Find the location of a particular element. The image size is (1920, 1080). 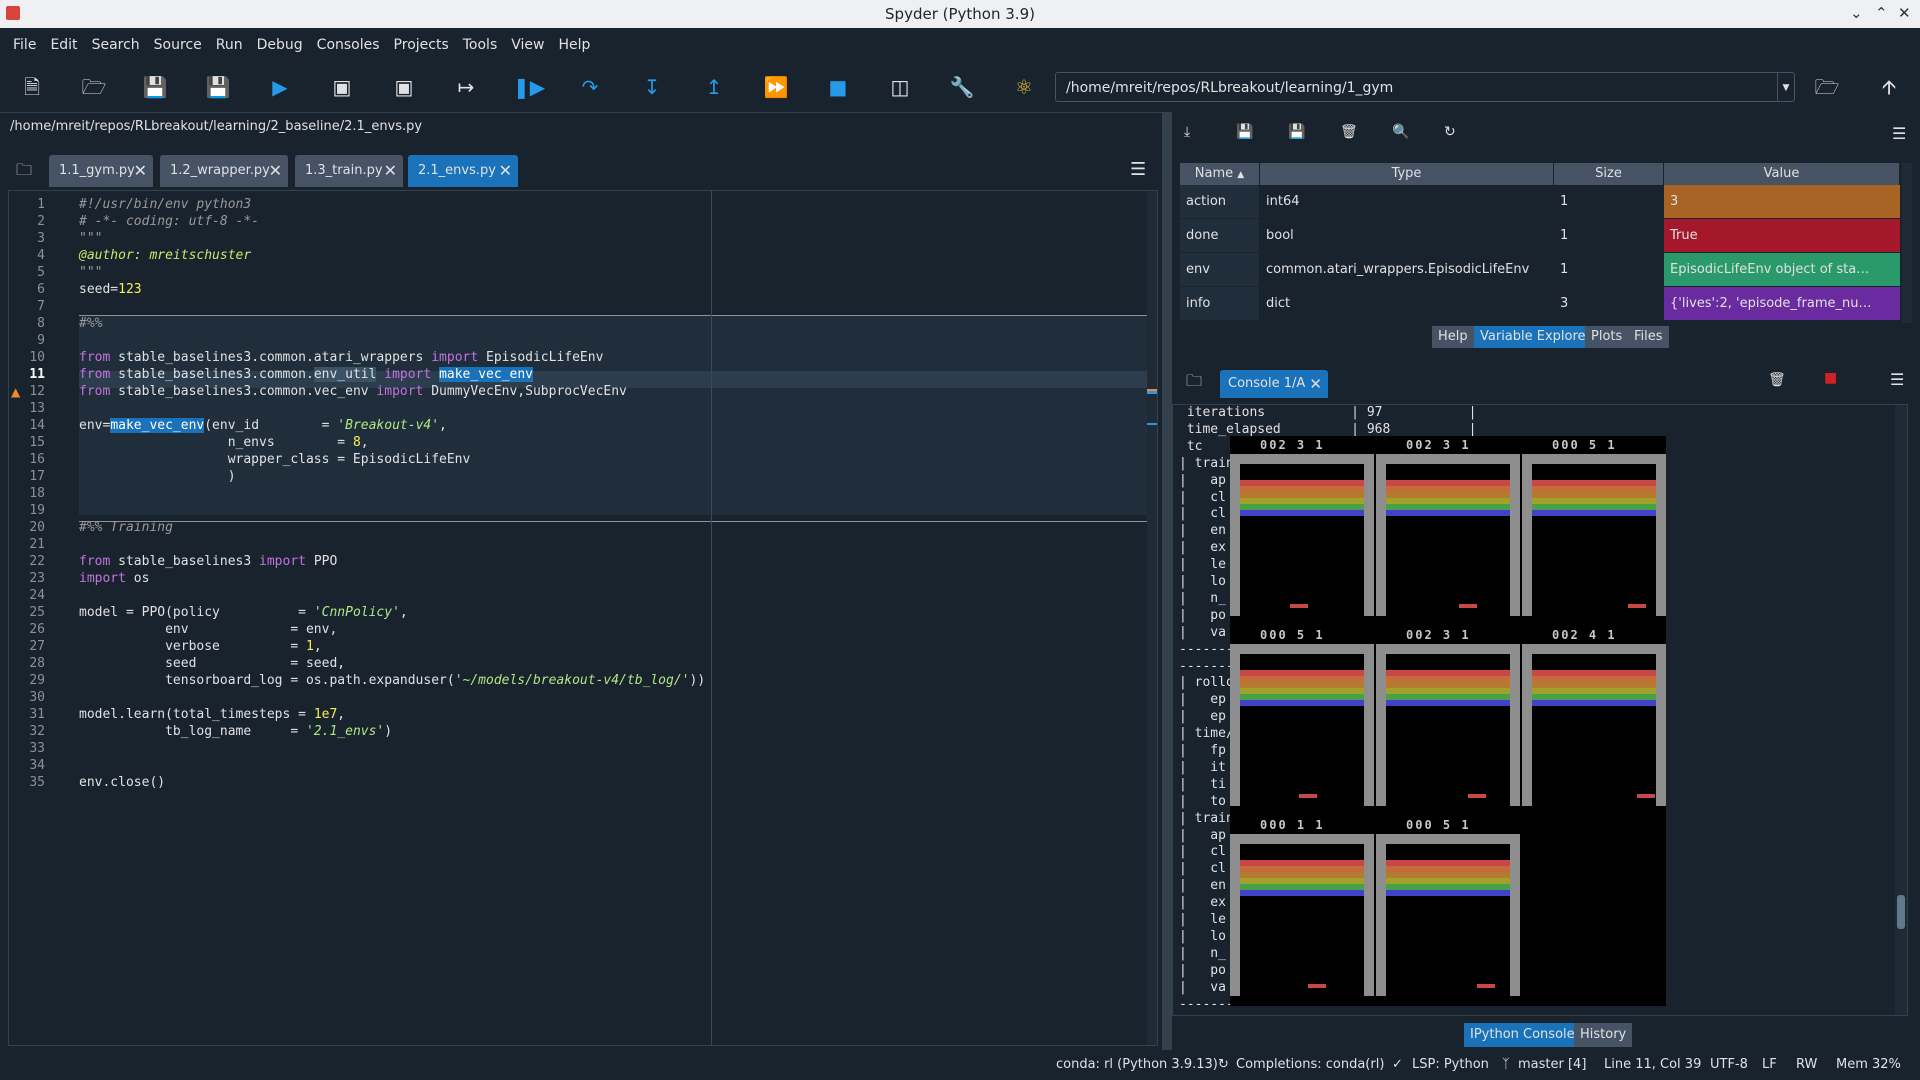

tab-2-1-envs: 2.1_envs.py ✕ is located at coordinates (463, 171).